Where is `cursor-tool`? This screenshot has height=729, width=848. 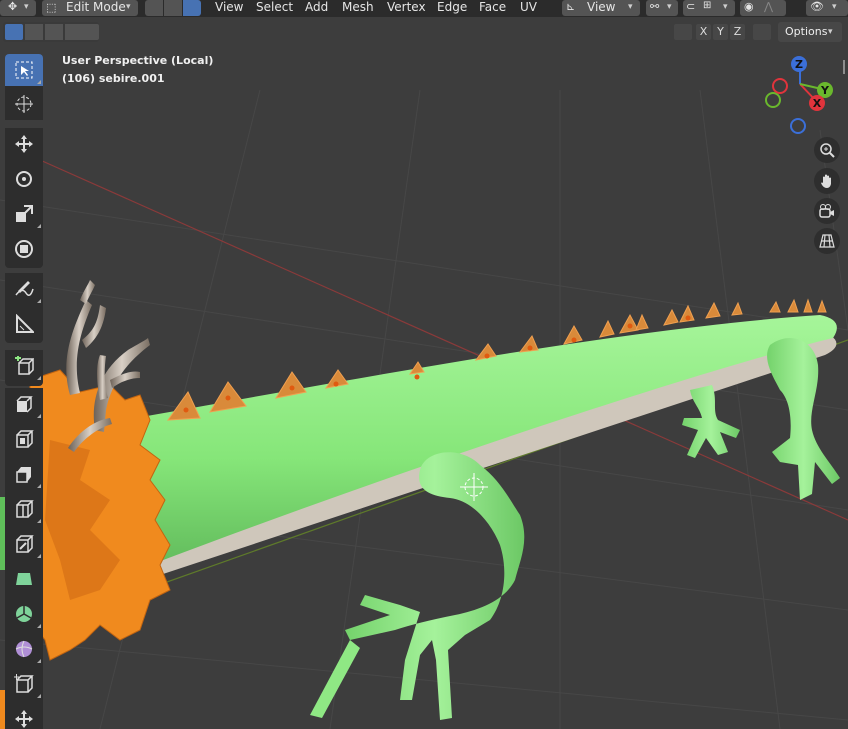 cursor-tool is located at coordinates (24, 104).